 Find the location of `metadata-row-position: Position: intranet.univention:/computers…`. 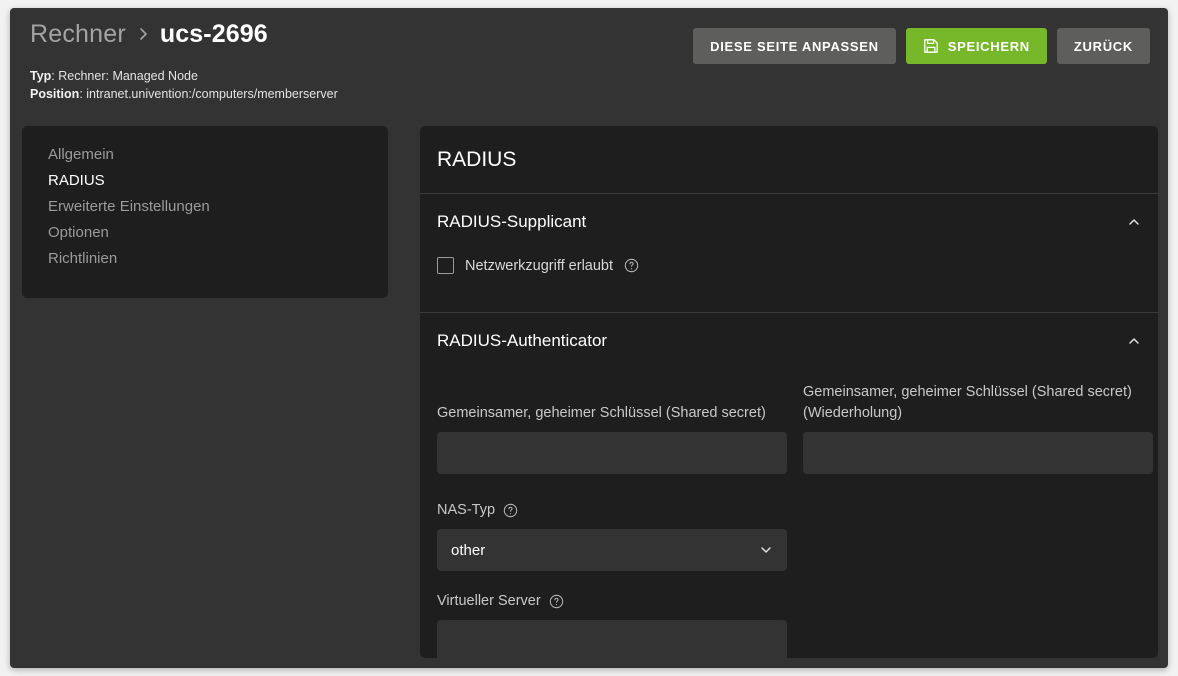

metadata-row-position: Position: intranet.univention:/computers… is located at coordinates (590, 94).